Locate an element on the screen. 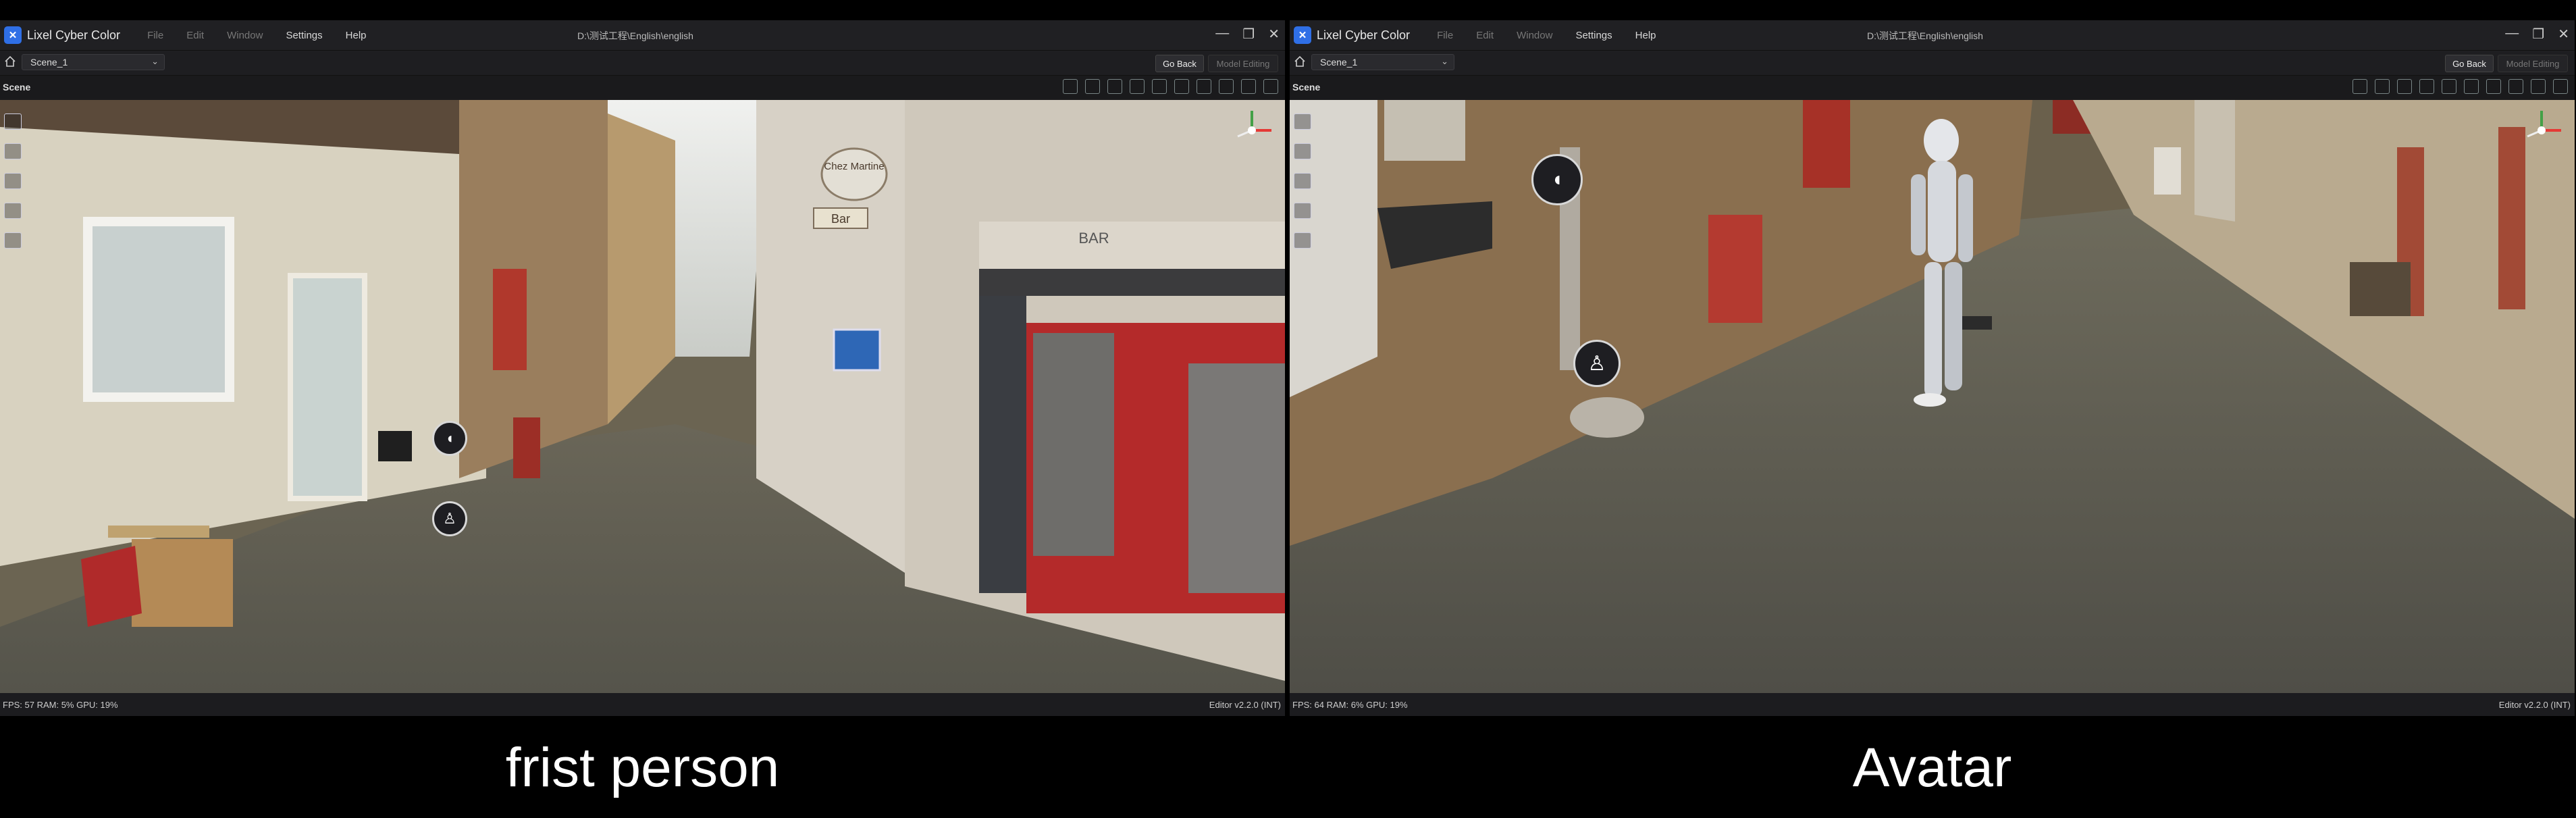  view-tools is located at coordinates (2460, 86).